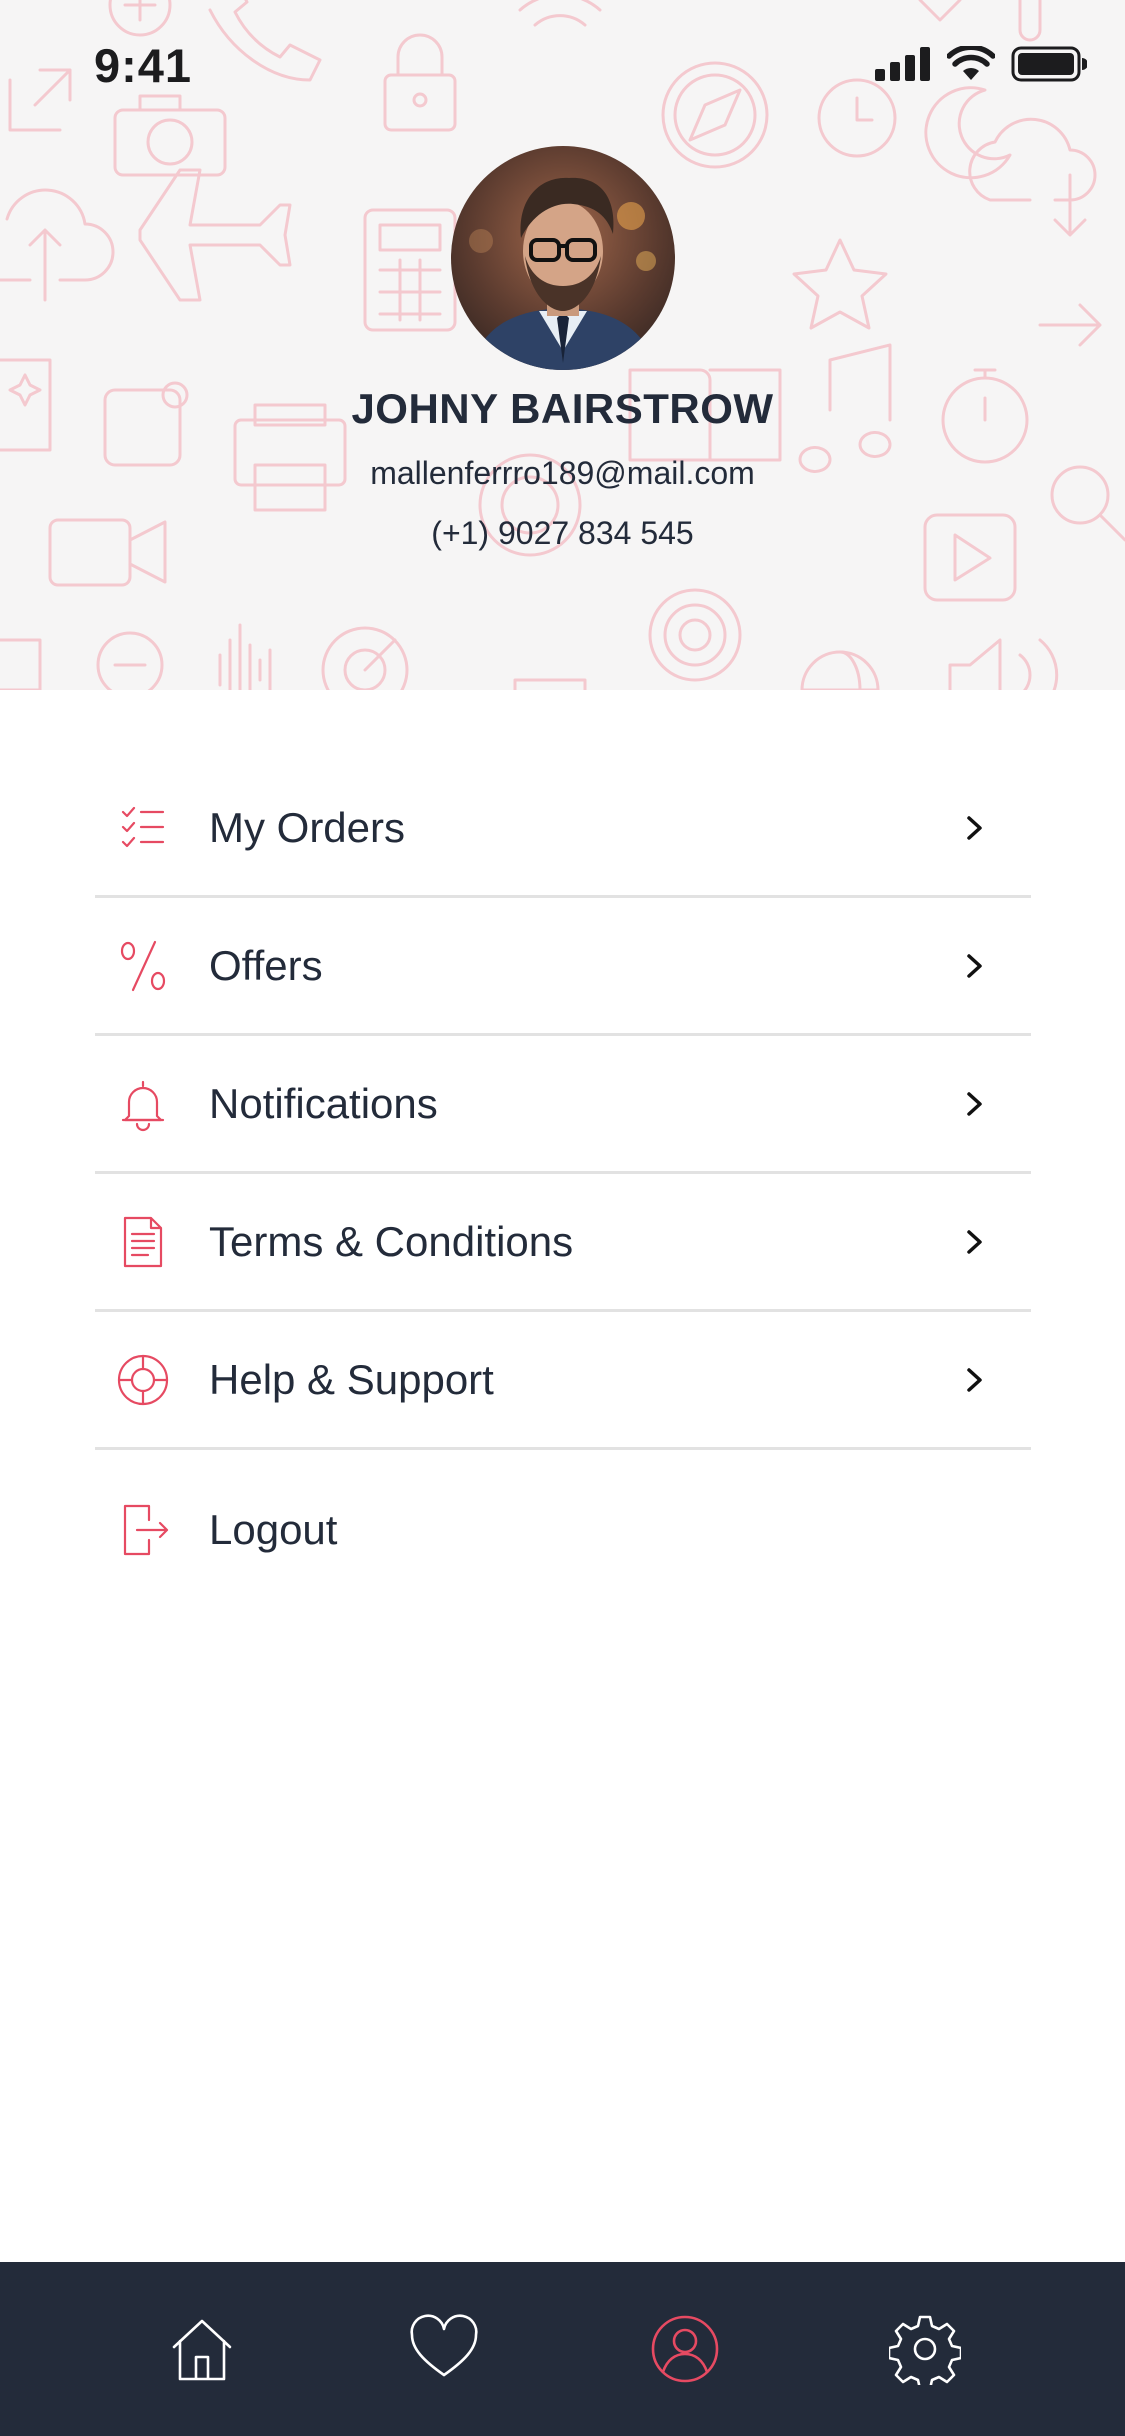 The width and height of the screenshot is (1125, 2436). What do you see at coordinates (563, 829) in the screenshot?
I see `menu-item-my-orders: My Orders` at bounding box center [563, 829].